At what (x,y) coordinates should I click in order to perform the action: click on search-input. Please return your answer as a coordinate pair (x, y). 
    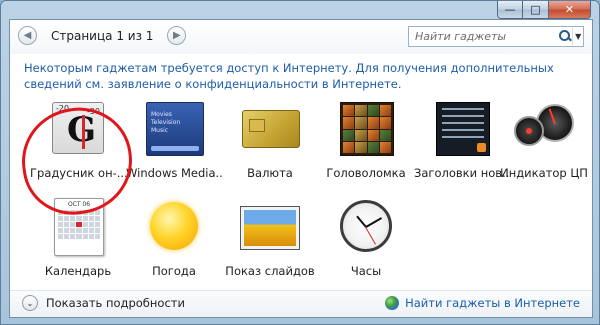
    Looking at the image, I should click on (483, 36).